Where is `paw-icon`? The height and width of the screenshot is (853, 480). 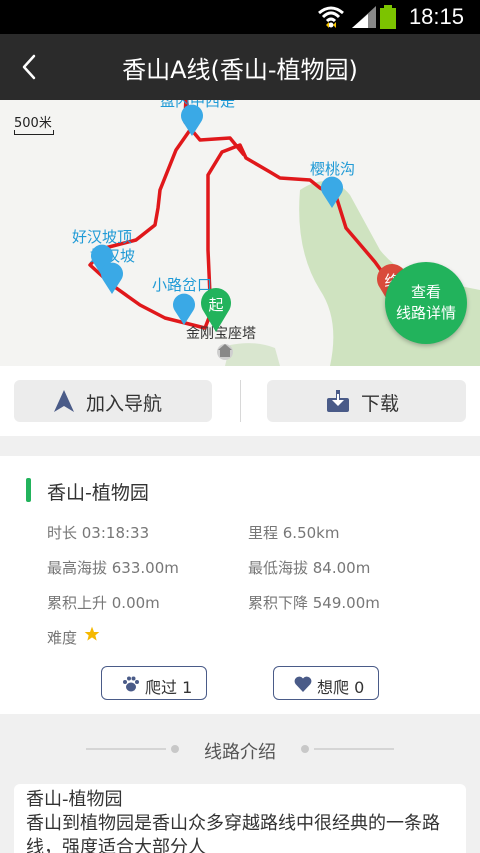
paw-icon is located at coordinates (131, 684).